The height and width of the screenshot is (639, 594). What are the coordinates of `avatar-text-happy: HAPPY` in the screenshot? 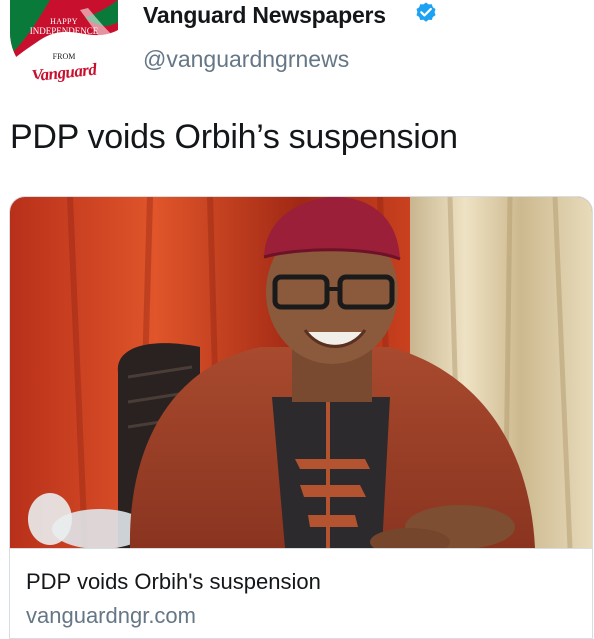 It's located at (64, 21).